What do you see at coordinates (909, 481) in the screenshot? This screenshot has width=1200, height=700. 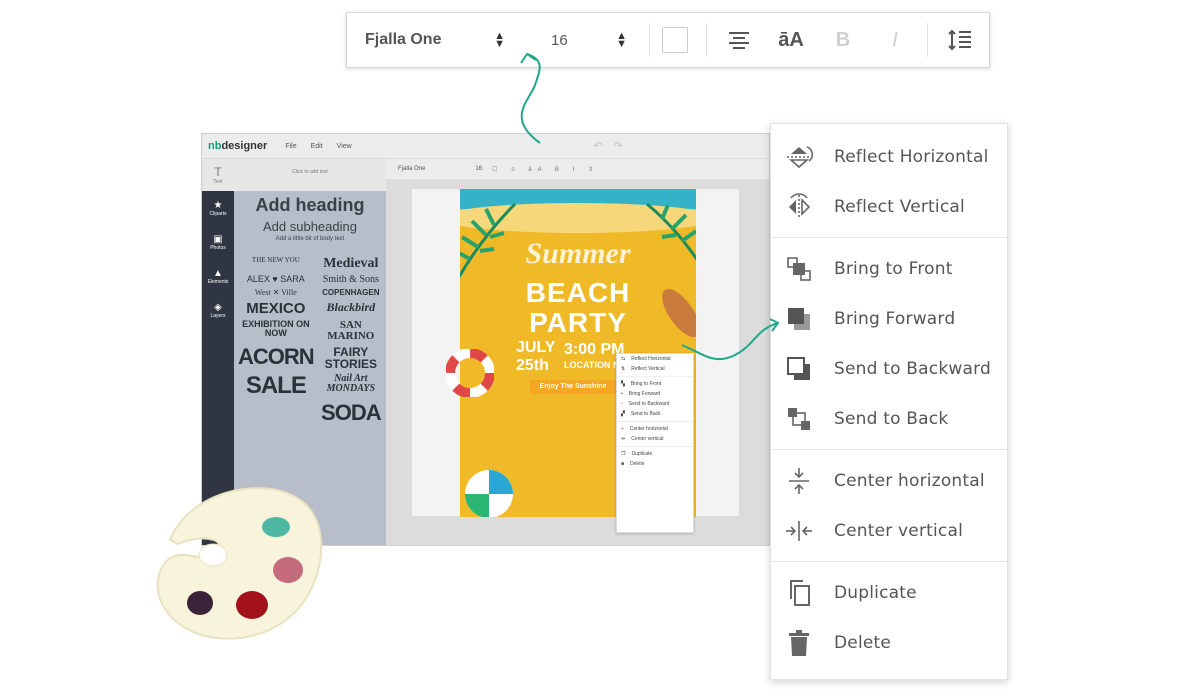 I see `menu-label: Center horizontal` at bounding box center [909, 481].